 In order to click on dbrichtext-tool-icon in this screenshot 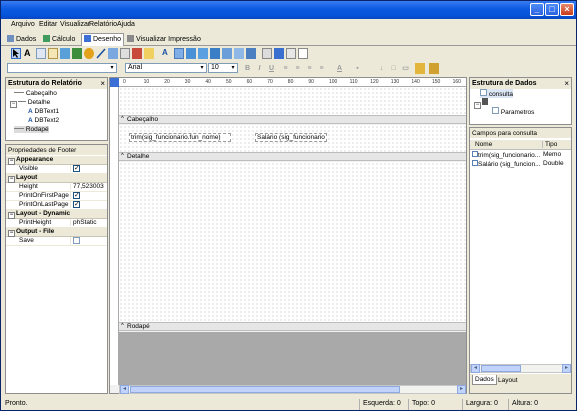, I will do `click(191, 53)`.